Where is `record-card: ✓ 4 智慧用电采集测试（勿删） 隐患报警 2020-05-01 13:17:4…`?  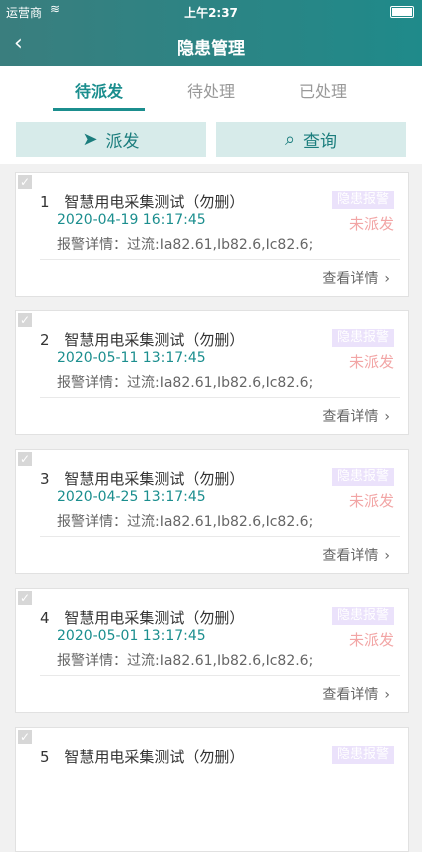
record-card: ✓ 4 智慧用电采集测试（勿删） 隐患报警 2020-05-01 13:17:4… is located at coordinates (212, 650).